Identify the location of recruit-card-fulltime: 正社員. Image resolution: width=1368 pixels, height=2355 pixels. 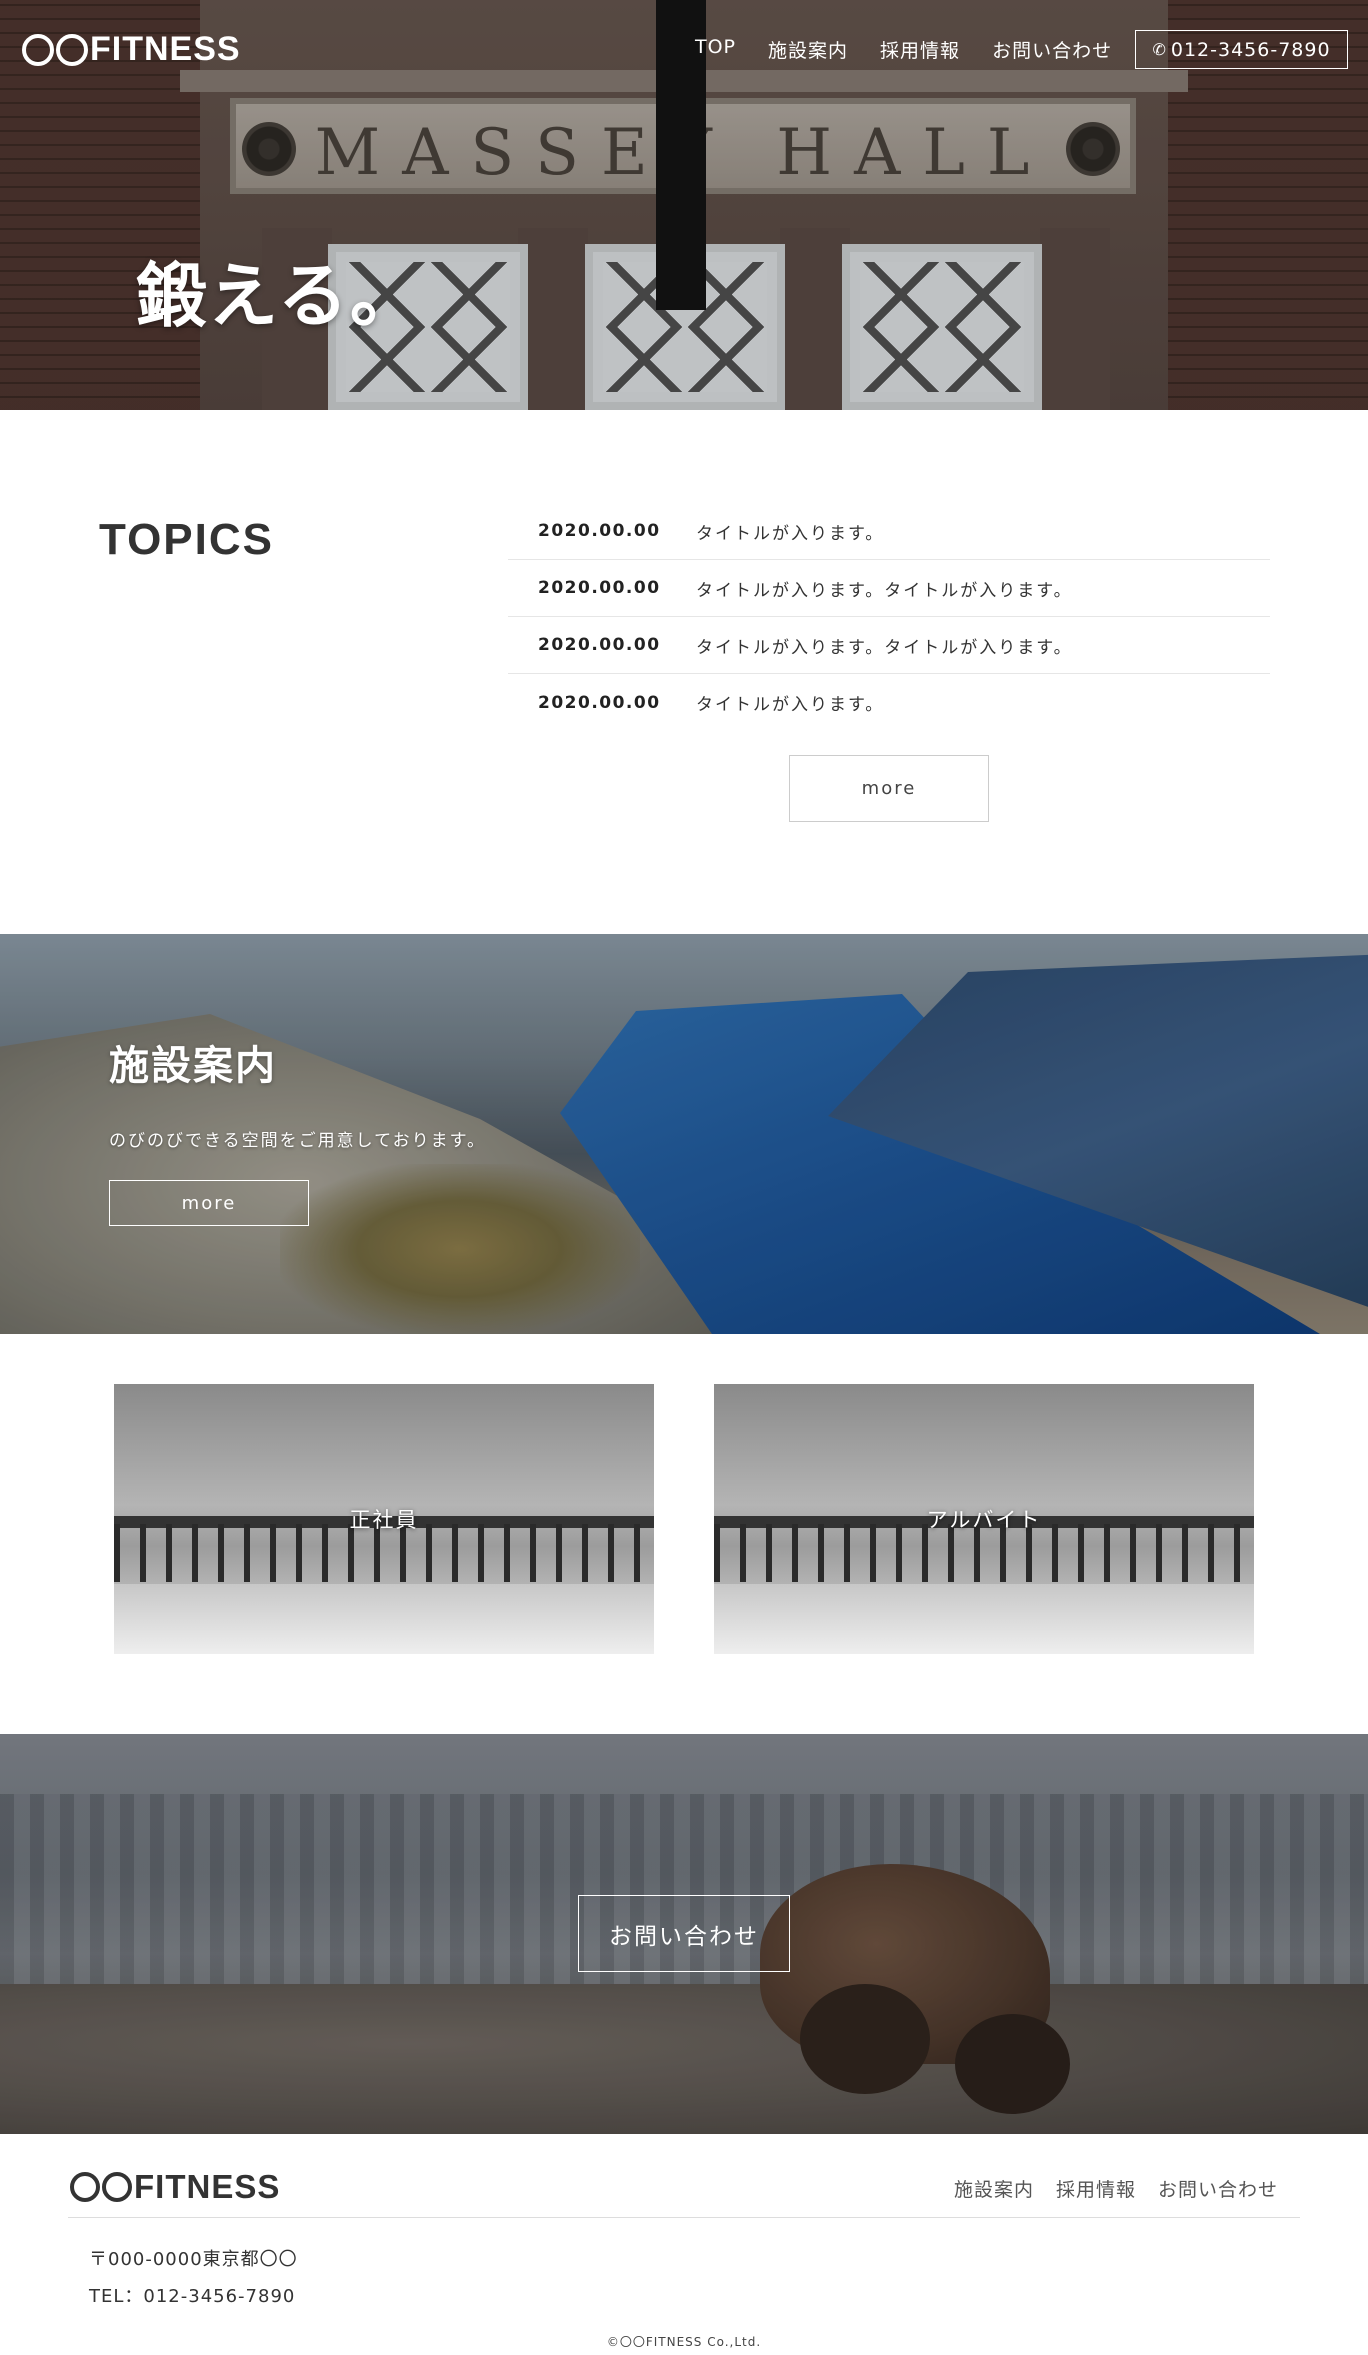
(384, 1519).